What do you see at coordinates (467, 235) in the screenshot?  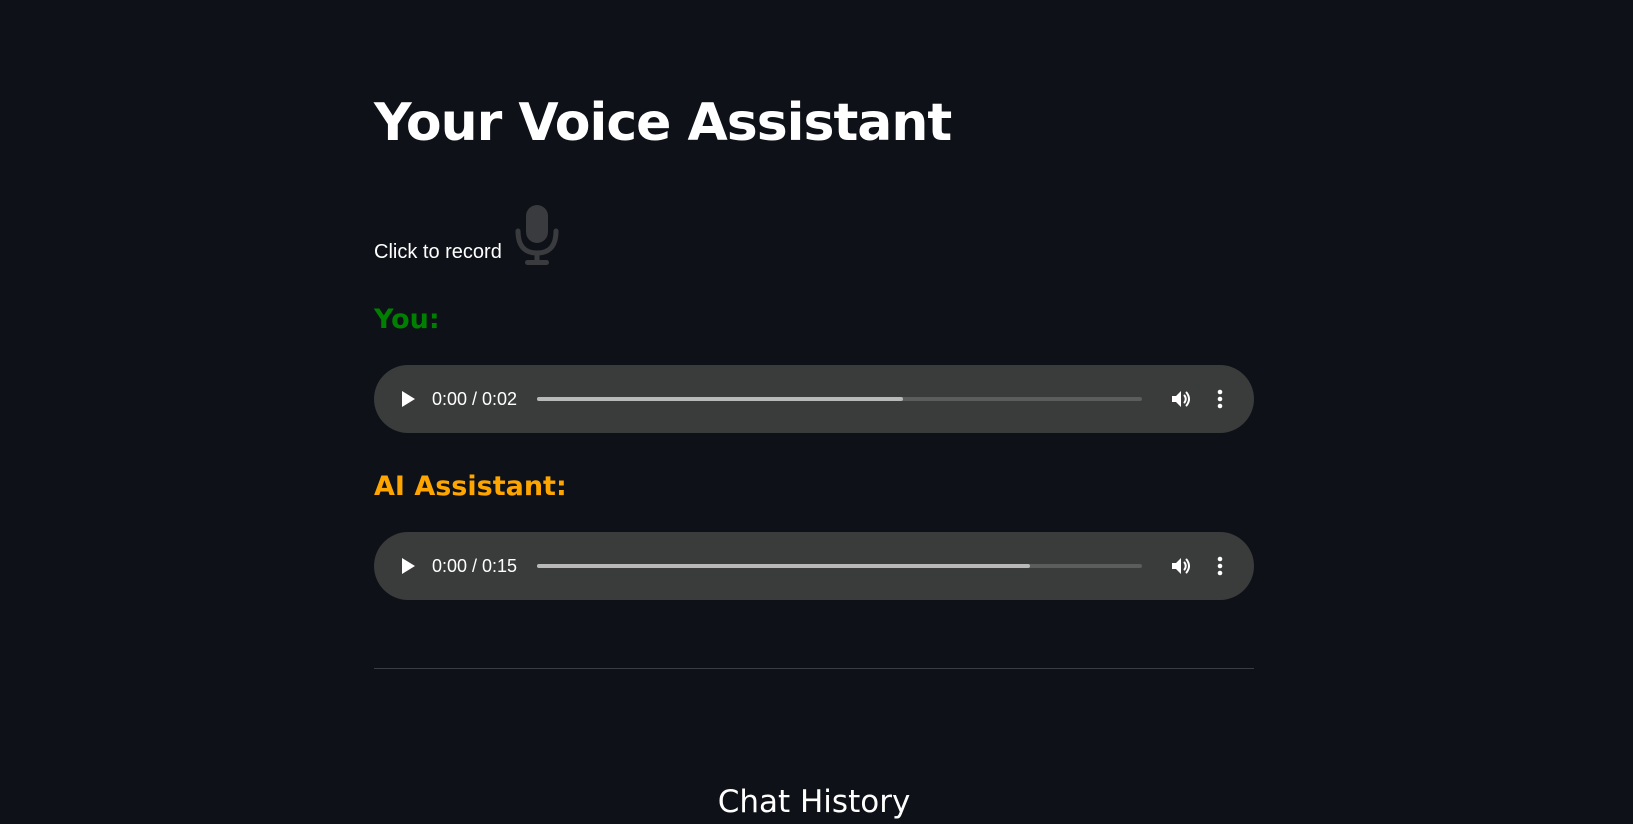 I see `audio-recorder: Click to record` at bounding box center [467, 235].